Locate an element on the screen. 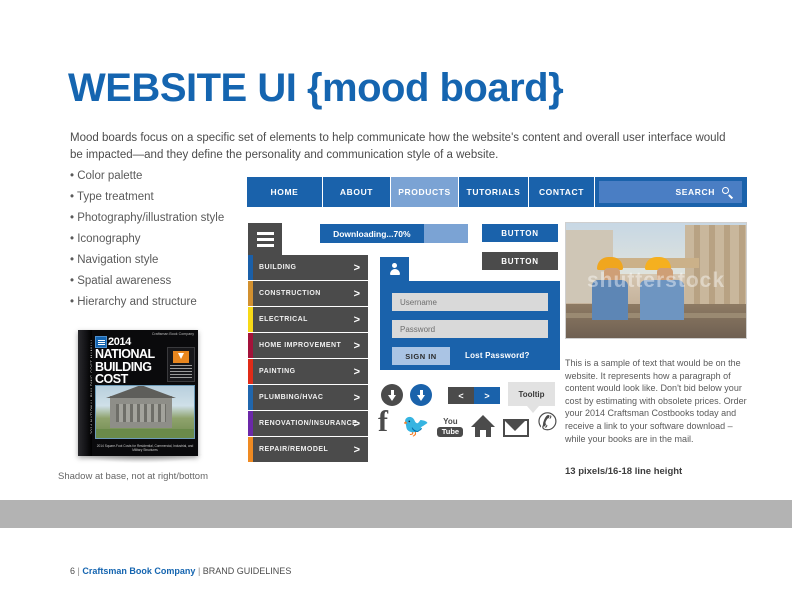 The height and width of the screenshot is (612, 792). footer-company: Craftsman Book Company is located at coordinates (139, 571).